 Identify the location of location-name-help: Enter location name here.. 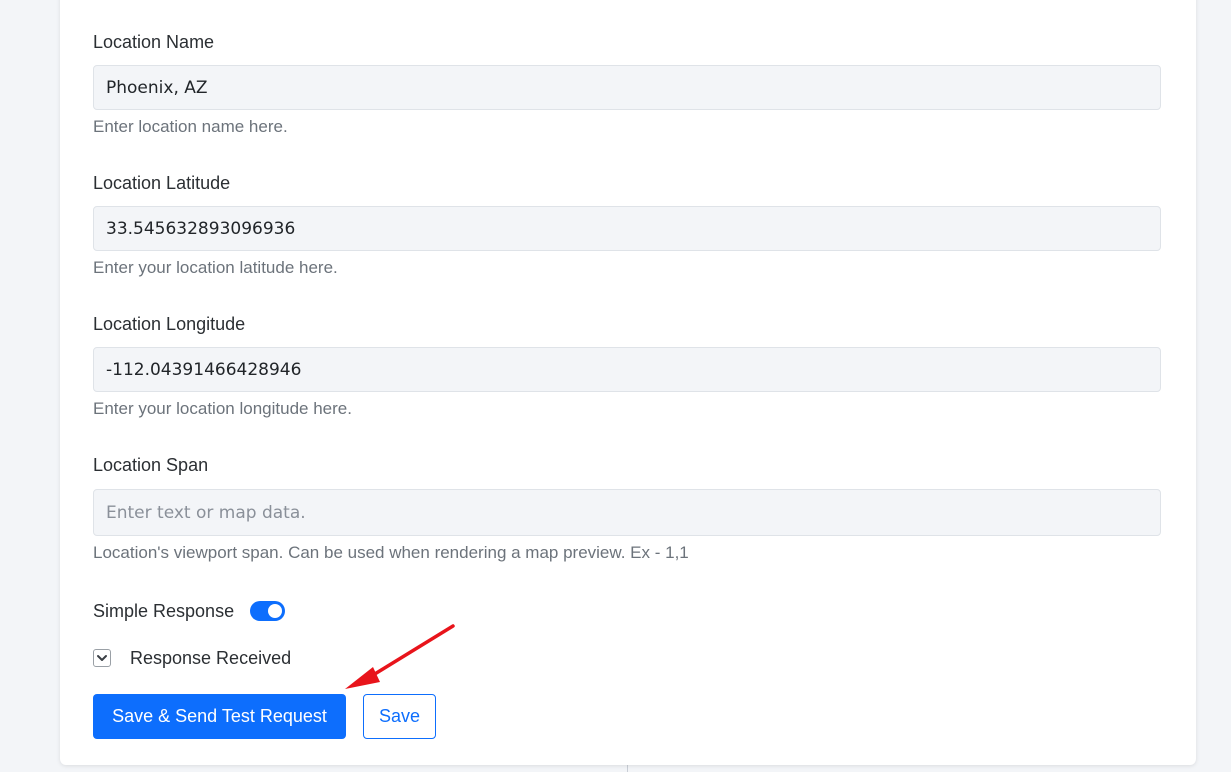
(190, 126).